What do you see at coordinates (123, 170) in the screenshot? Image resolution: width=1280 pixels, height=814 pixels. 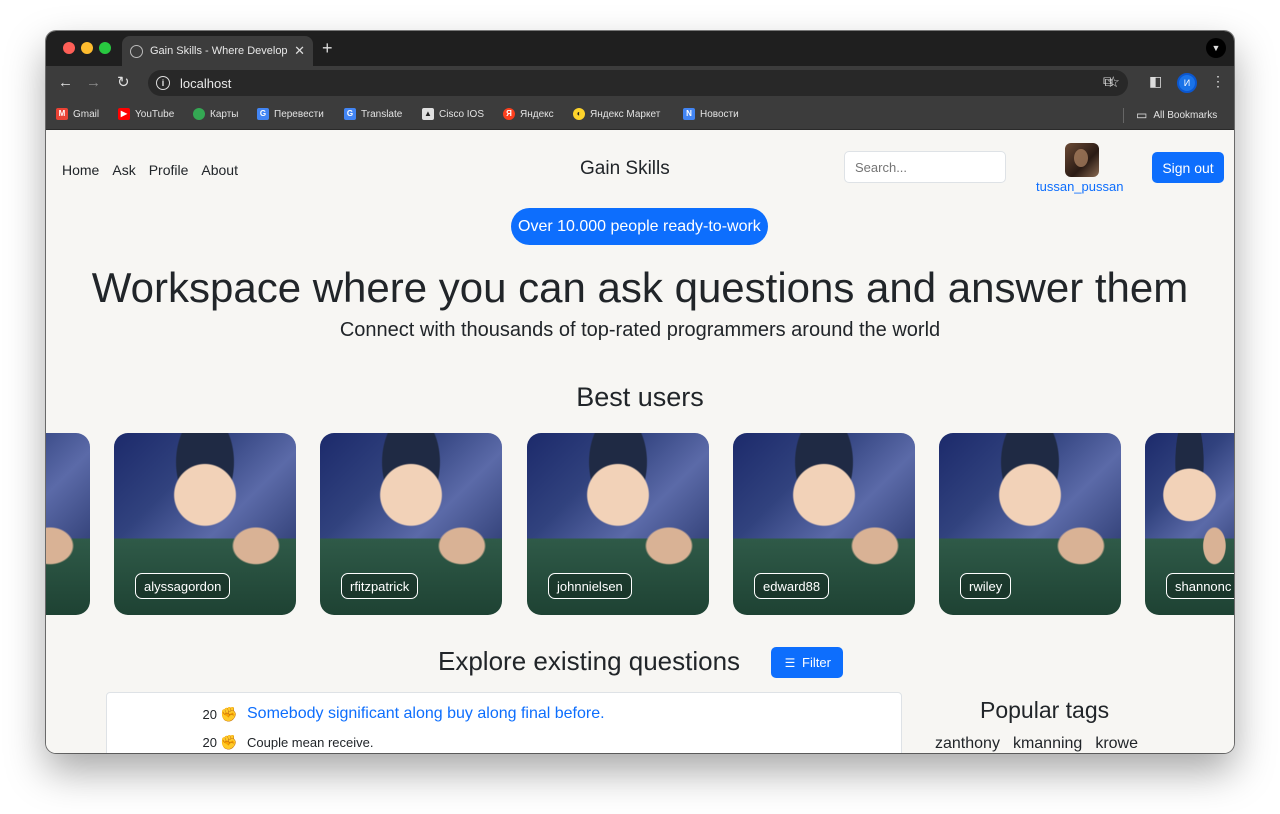 I see `nav-ask-link: Ask` at bounding box center [123, 170].